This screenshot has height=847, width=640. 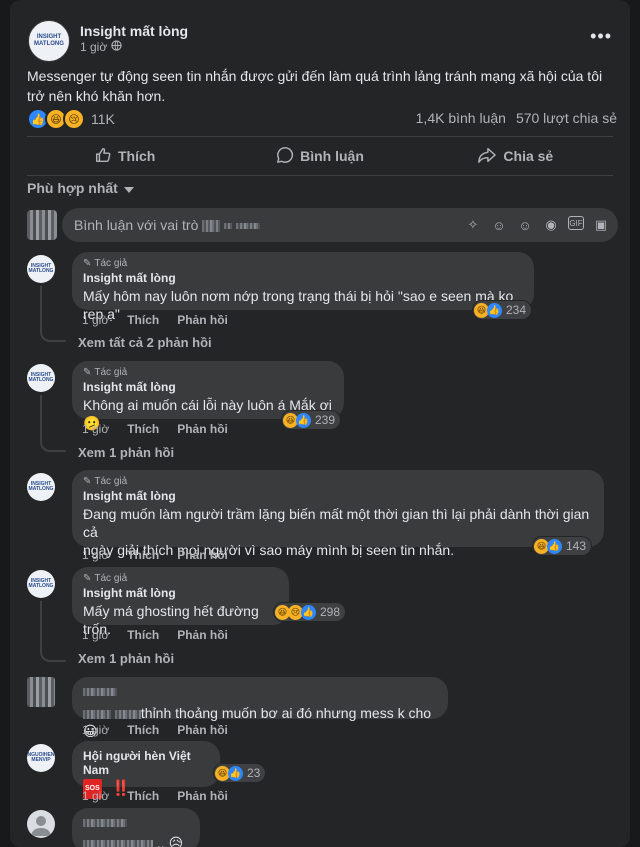 What do you see at coordinates (124, 156) in the screenshot?
I see `like-button: Thích` at bounding box center [124, 156].